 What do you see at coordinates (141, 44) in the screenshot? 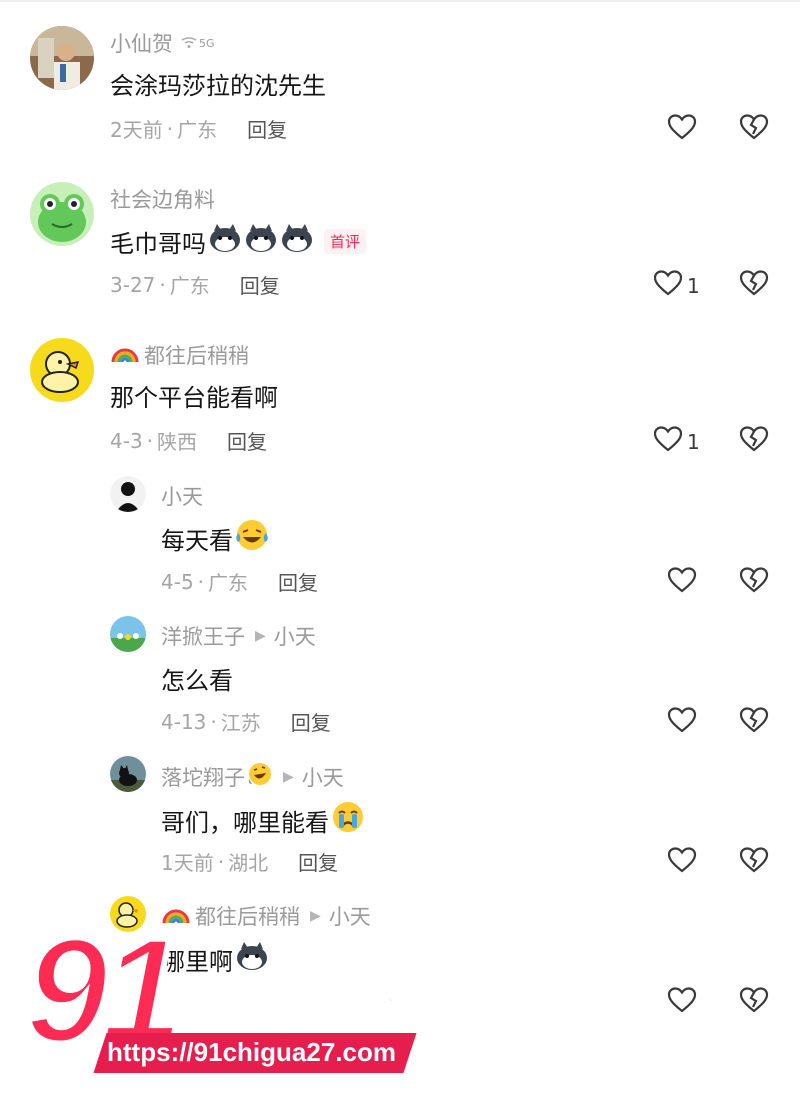
I see `username-text: 小仙贺` at bounding box center [141, 44].